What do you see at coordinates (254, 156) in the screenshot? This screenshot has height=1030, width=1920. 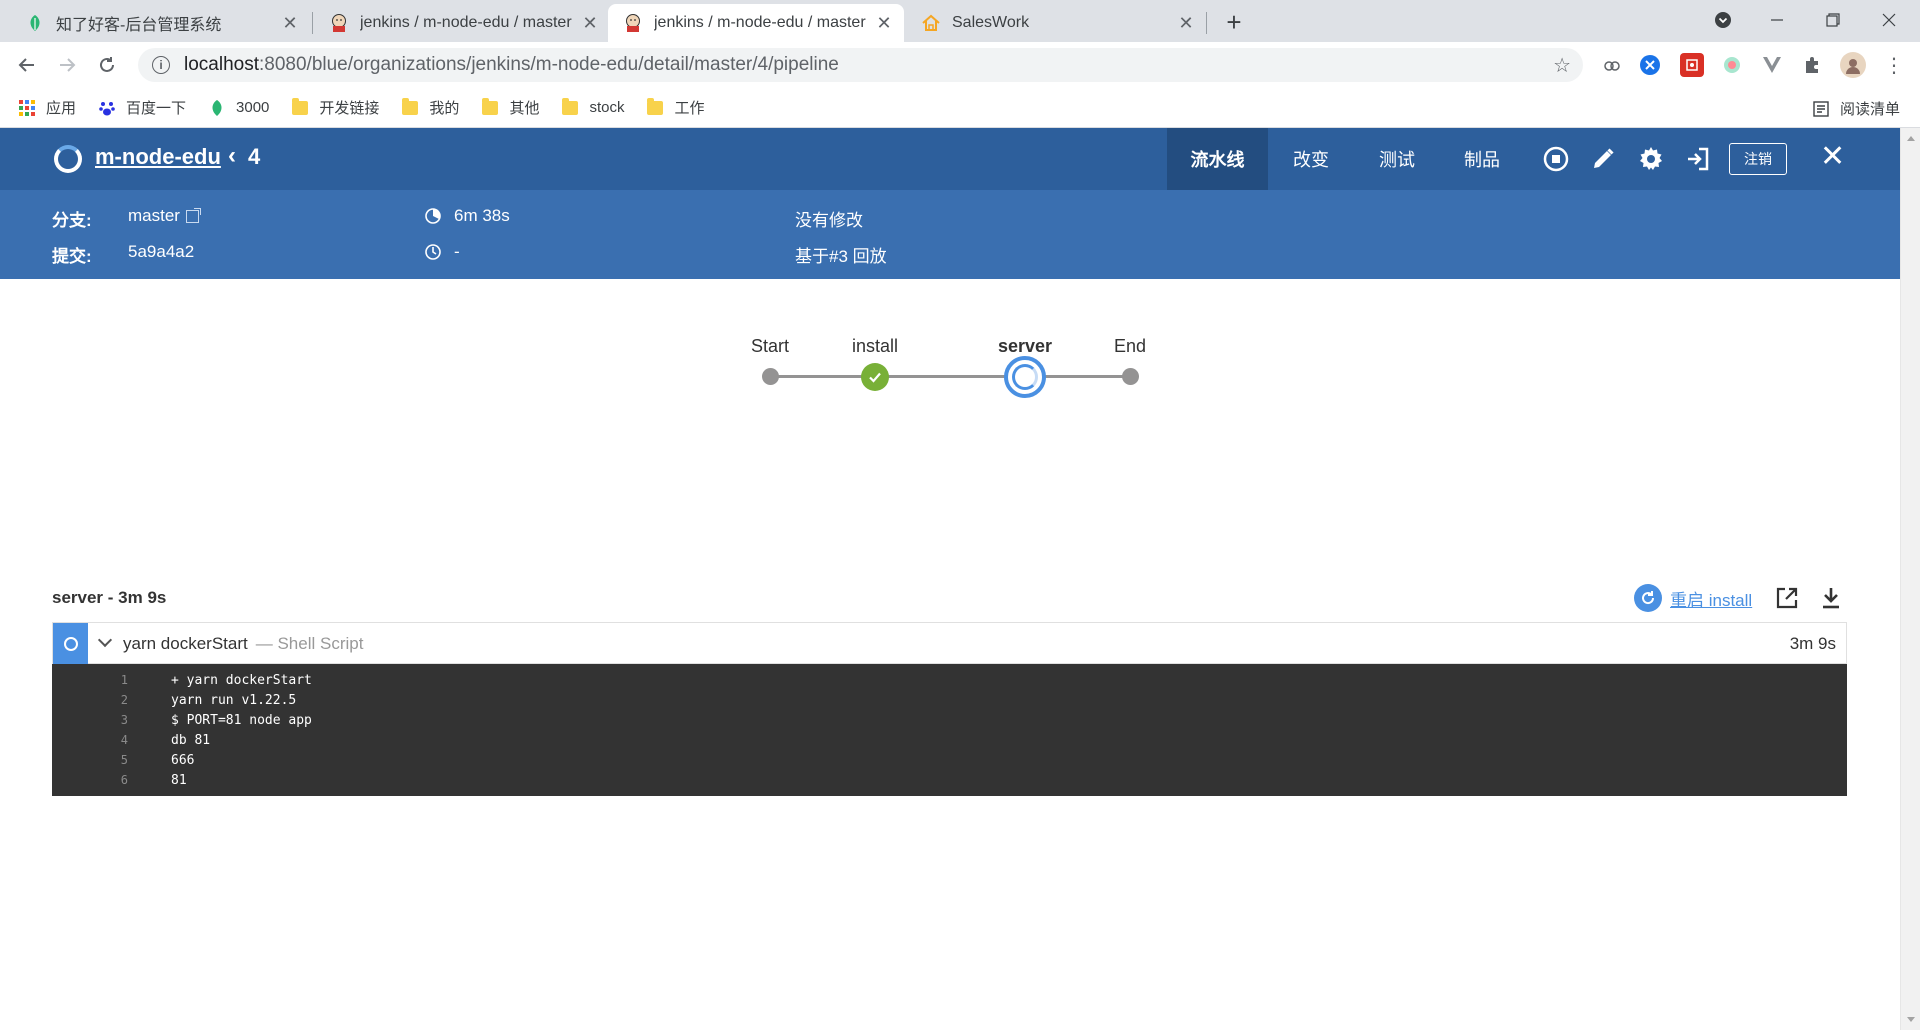 I see `run-number: 4` at bounding box center [254, 156].